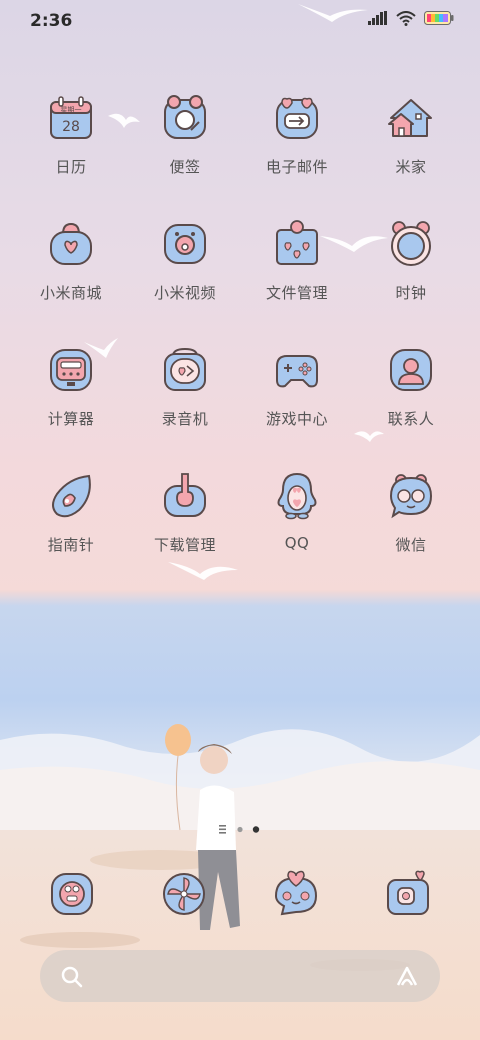 This screenshot has height=1040, width=480. I want to click on messages-icon, so click(296, 894).